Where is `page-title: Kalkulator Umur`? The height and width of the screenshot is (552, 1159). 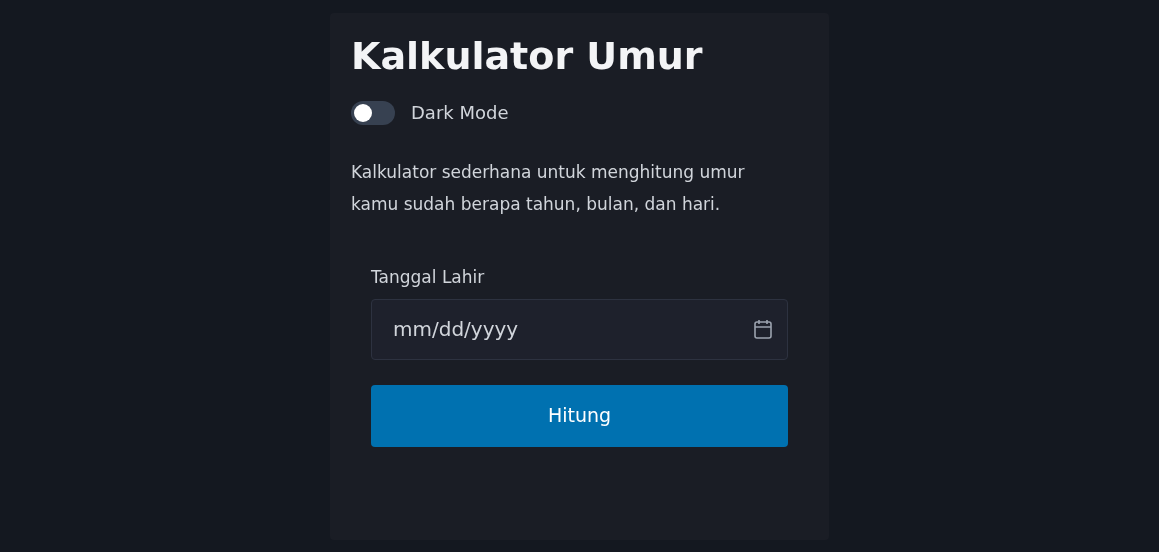
page-title: Kalkulator Umur is located at coordinates (527, 56).